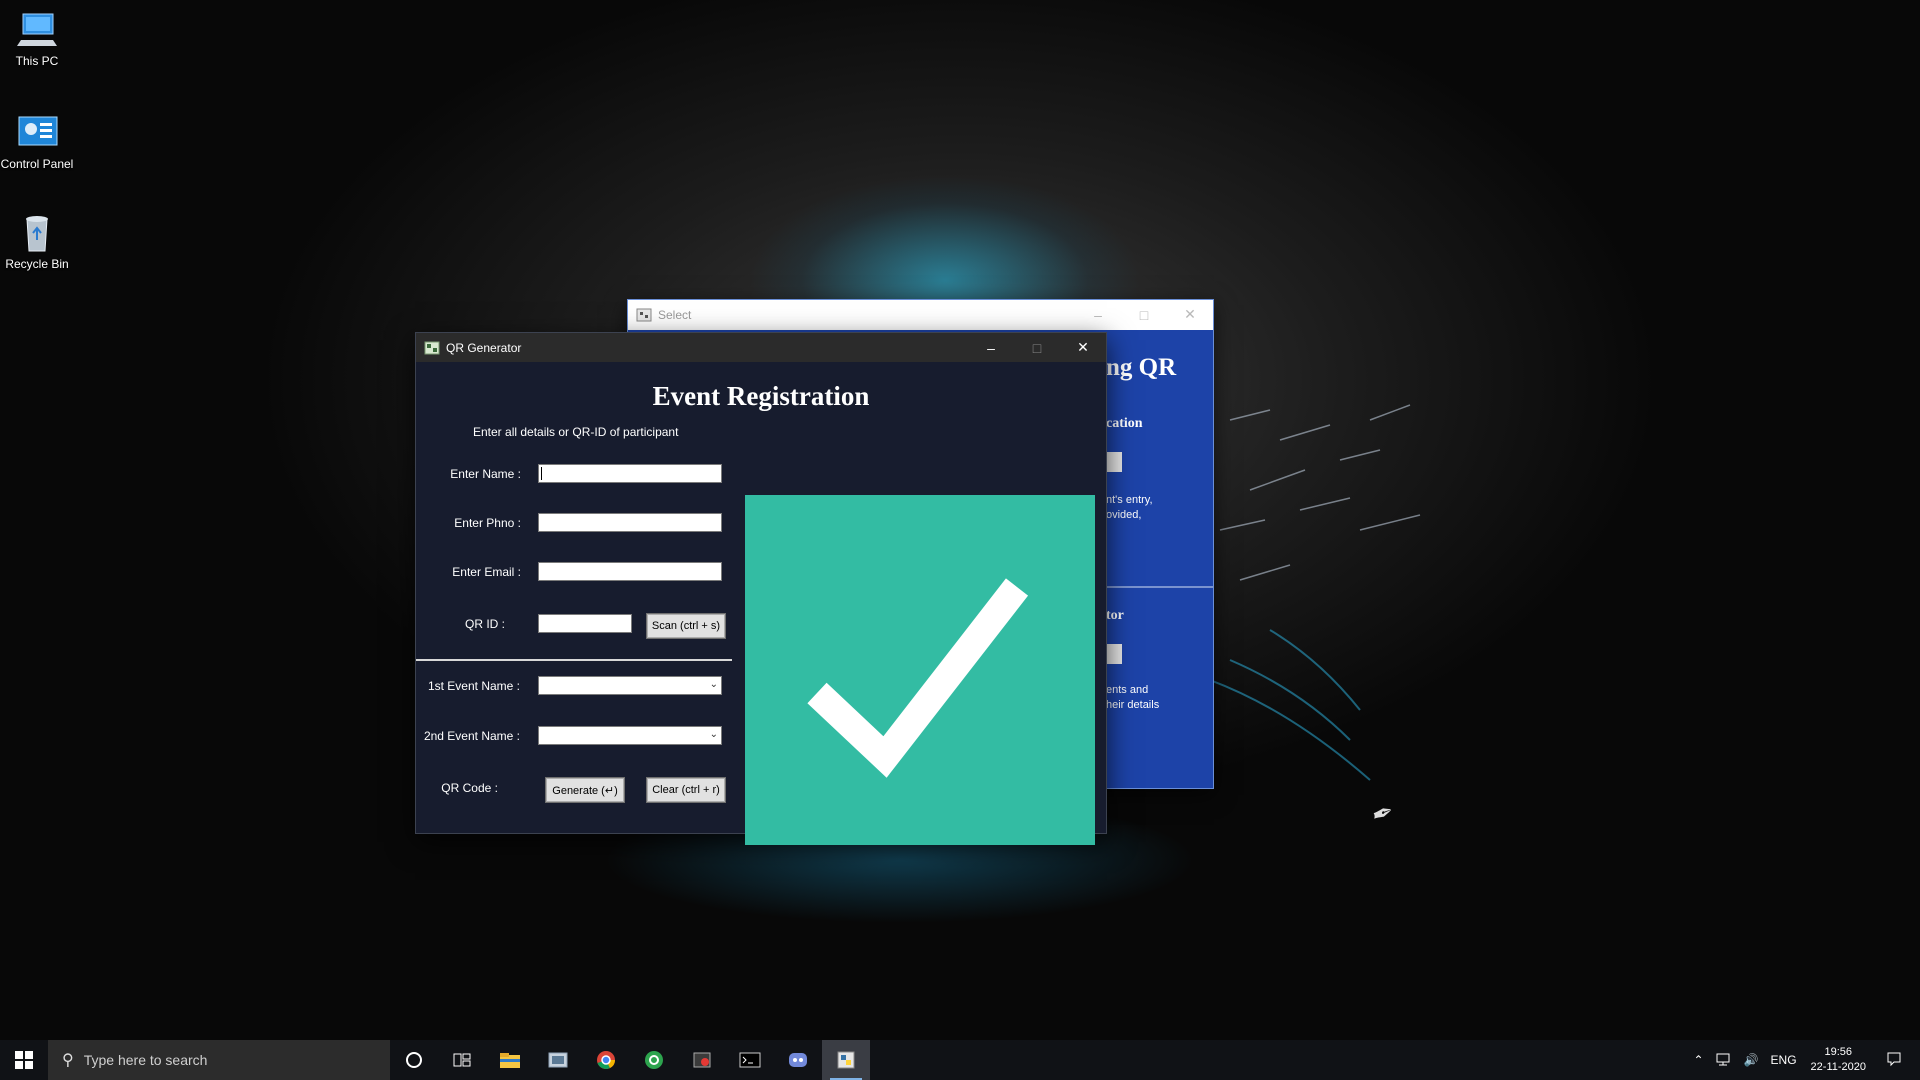 Image resolution: width=1920 pixels, height=1080 pixels. I want to click on cortana-icon, so click(414, 1060).